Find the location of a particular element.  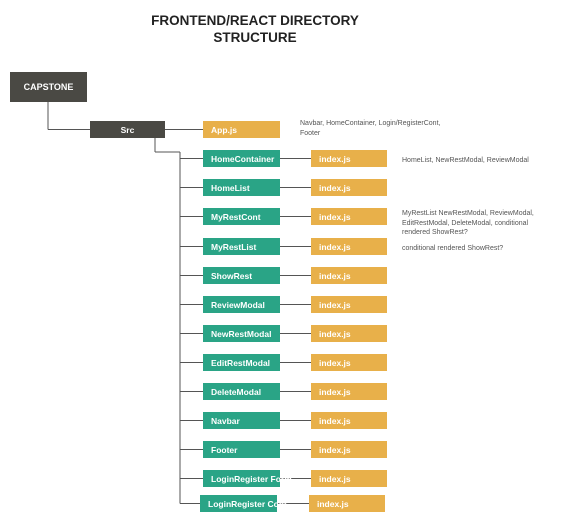

index-js-loginregister-form: index.js is located at coordinates (349, 478).